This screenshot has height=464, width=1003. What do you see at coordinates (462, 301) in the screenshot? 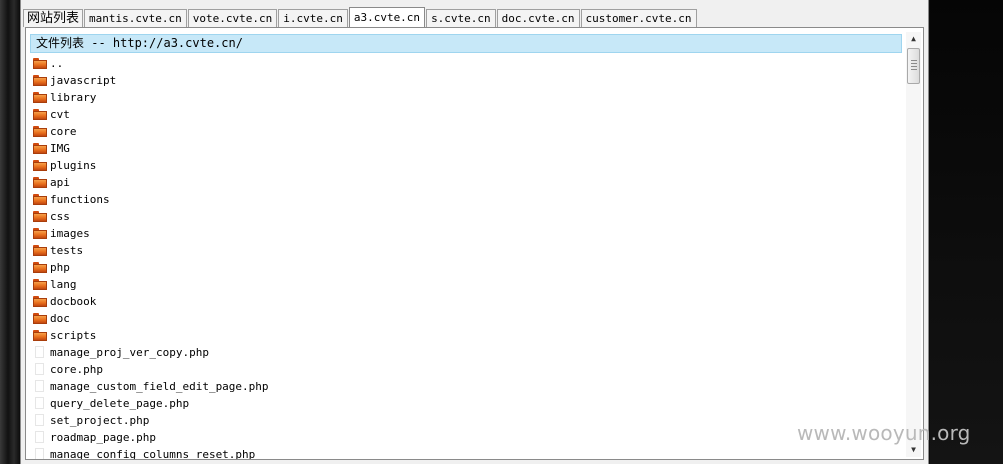
I see `folder-row: docbook` at bounding box center [462, 301].